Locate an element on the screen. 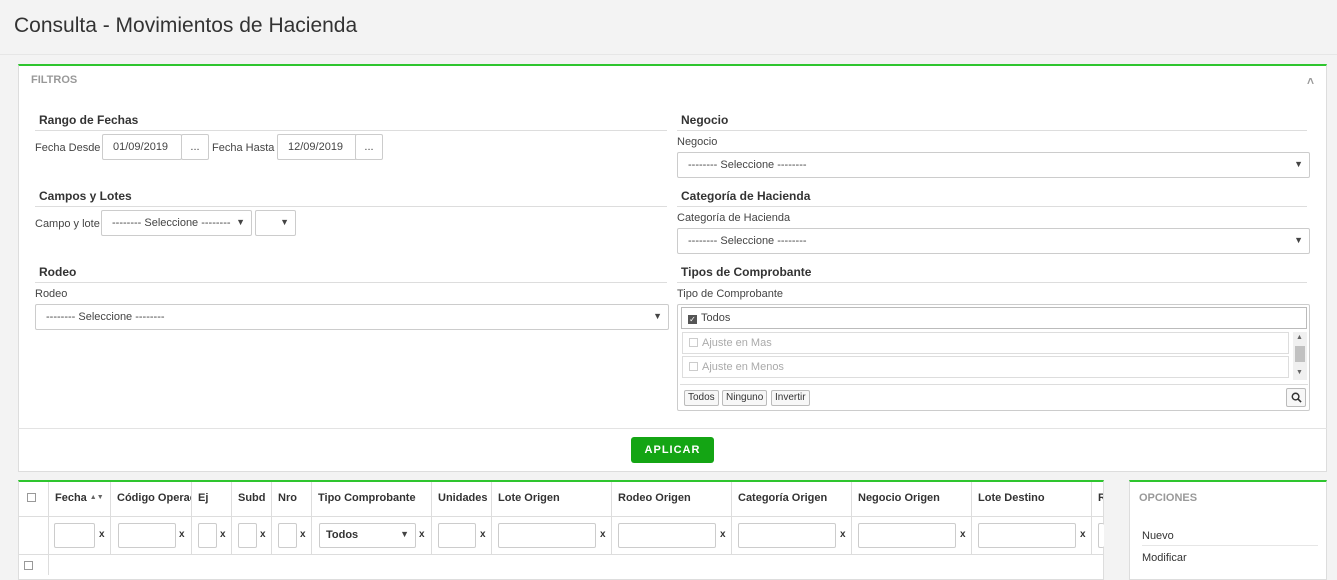 This screenshot has height=580, width=1337. filter-categoria-origen-input is located at coordinates (787, 535).